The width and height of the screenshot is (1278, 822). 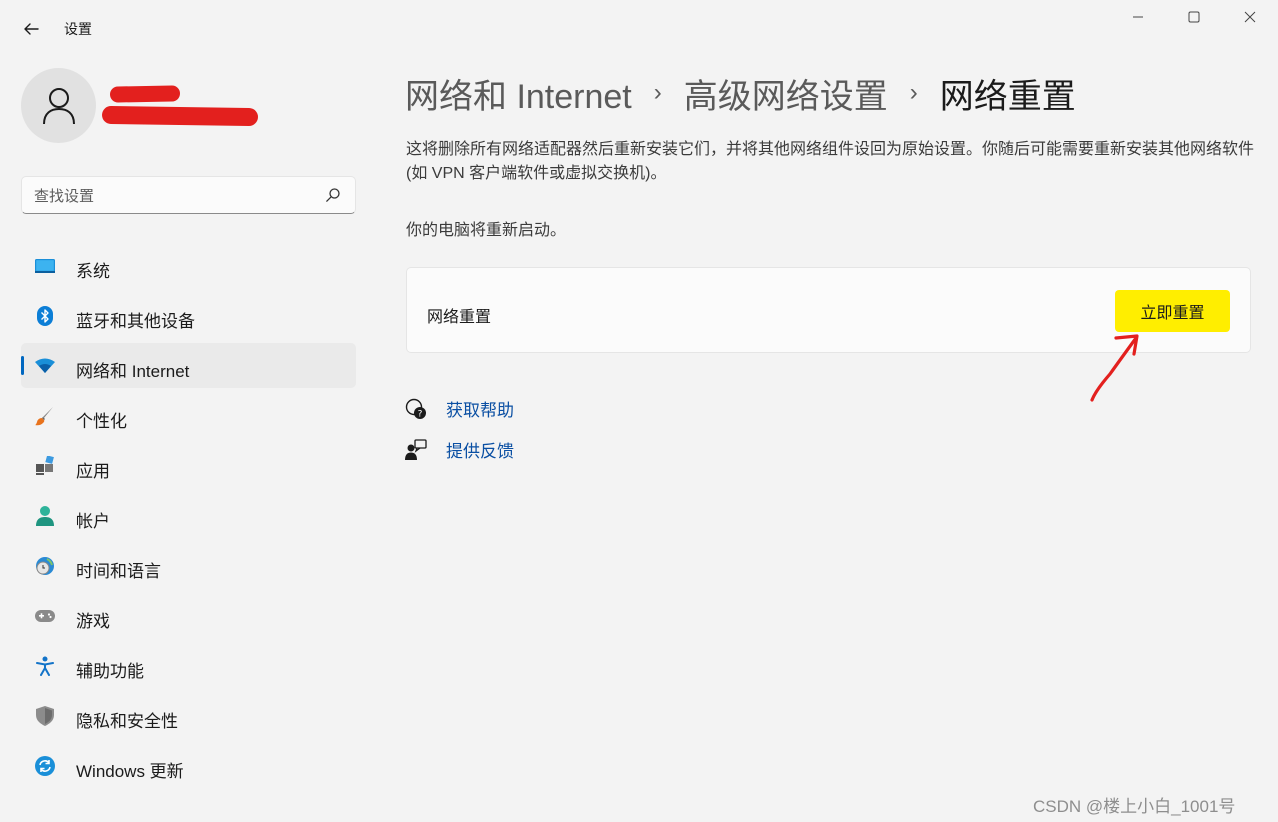 I want to click on minimize-icon, so click(x=1138, y=17).